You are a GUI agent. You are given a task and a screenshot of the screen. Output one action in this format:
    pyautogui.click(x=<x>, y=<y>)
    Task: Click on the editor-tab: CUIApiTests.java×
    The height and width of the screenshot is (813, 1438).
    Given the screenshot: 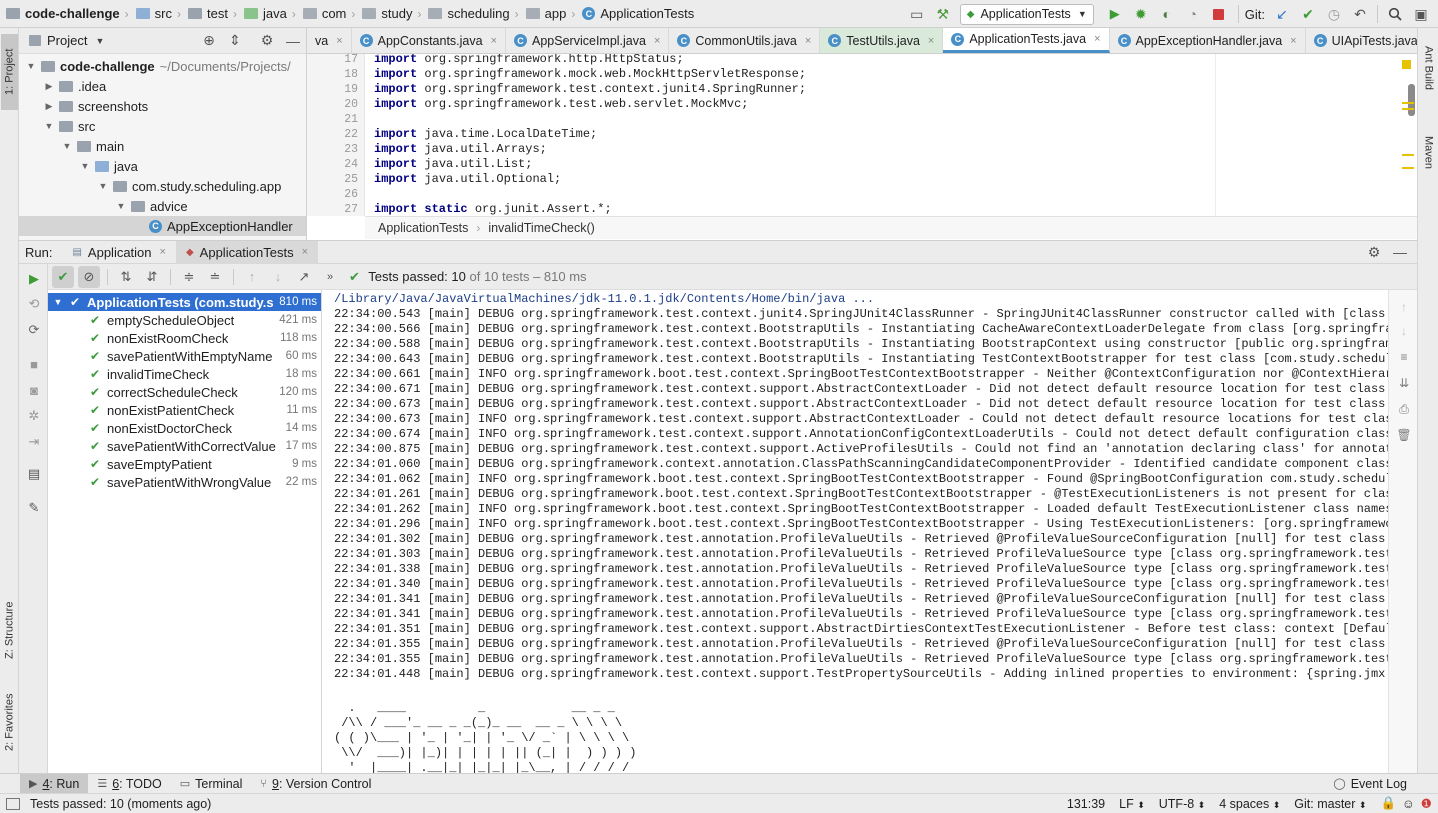 What is the action you would take?
    pyautogui.click(x=1361, y=40)
    